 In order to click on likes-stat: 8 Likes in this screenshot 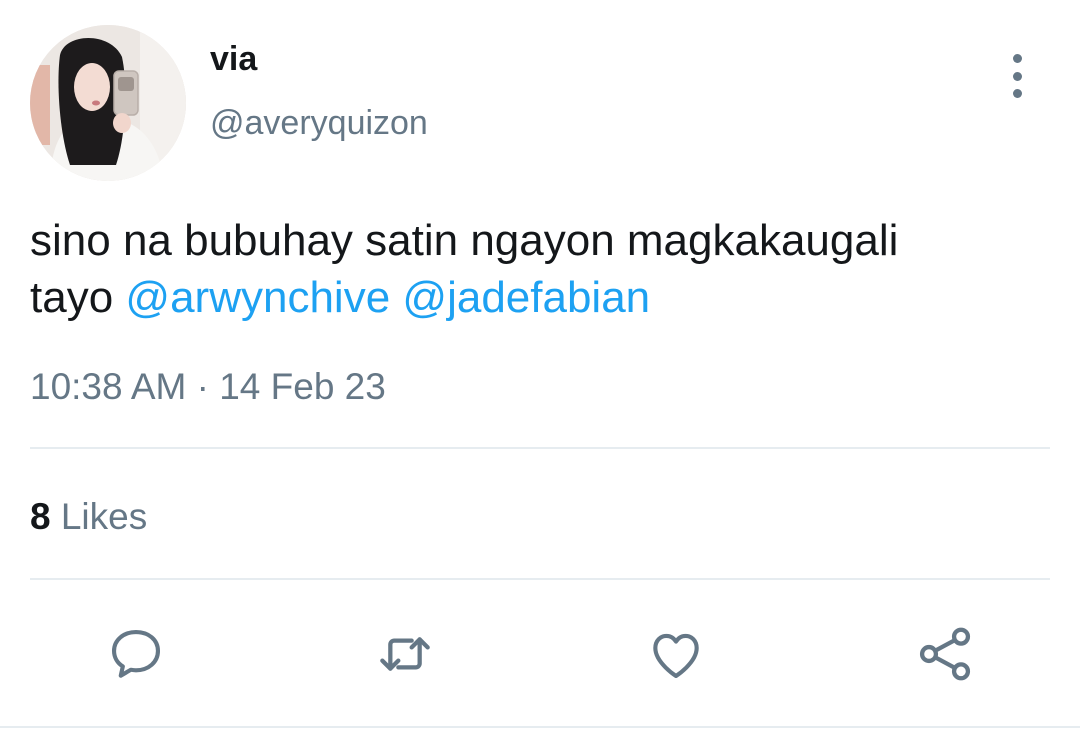, I will do `click(88, 517)`.